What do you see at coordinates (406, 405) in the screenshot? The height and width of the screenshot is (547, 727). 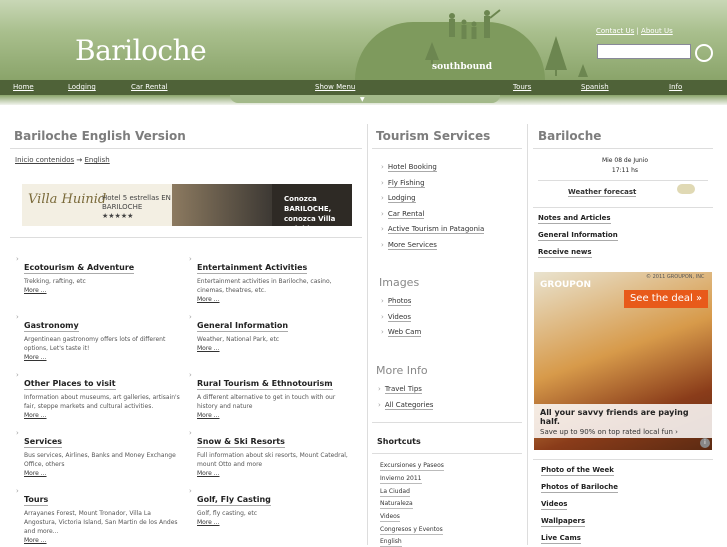 I see `more-info-link: › All Categories` at bounding box center [406, 405].